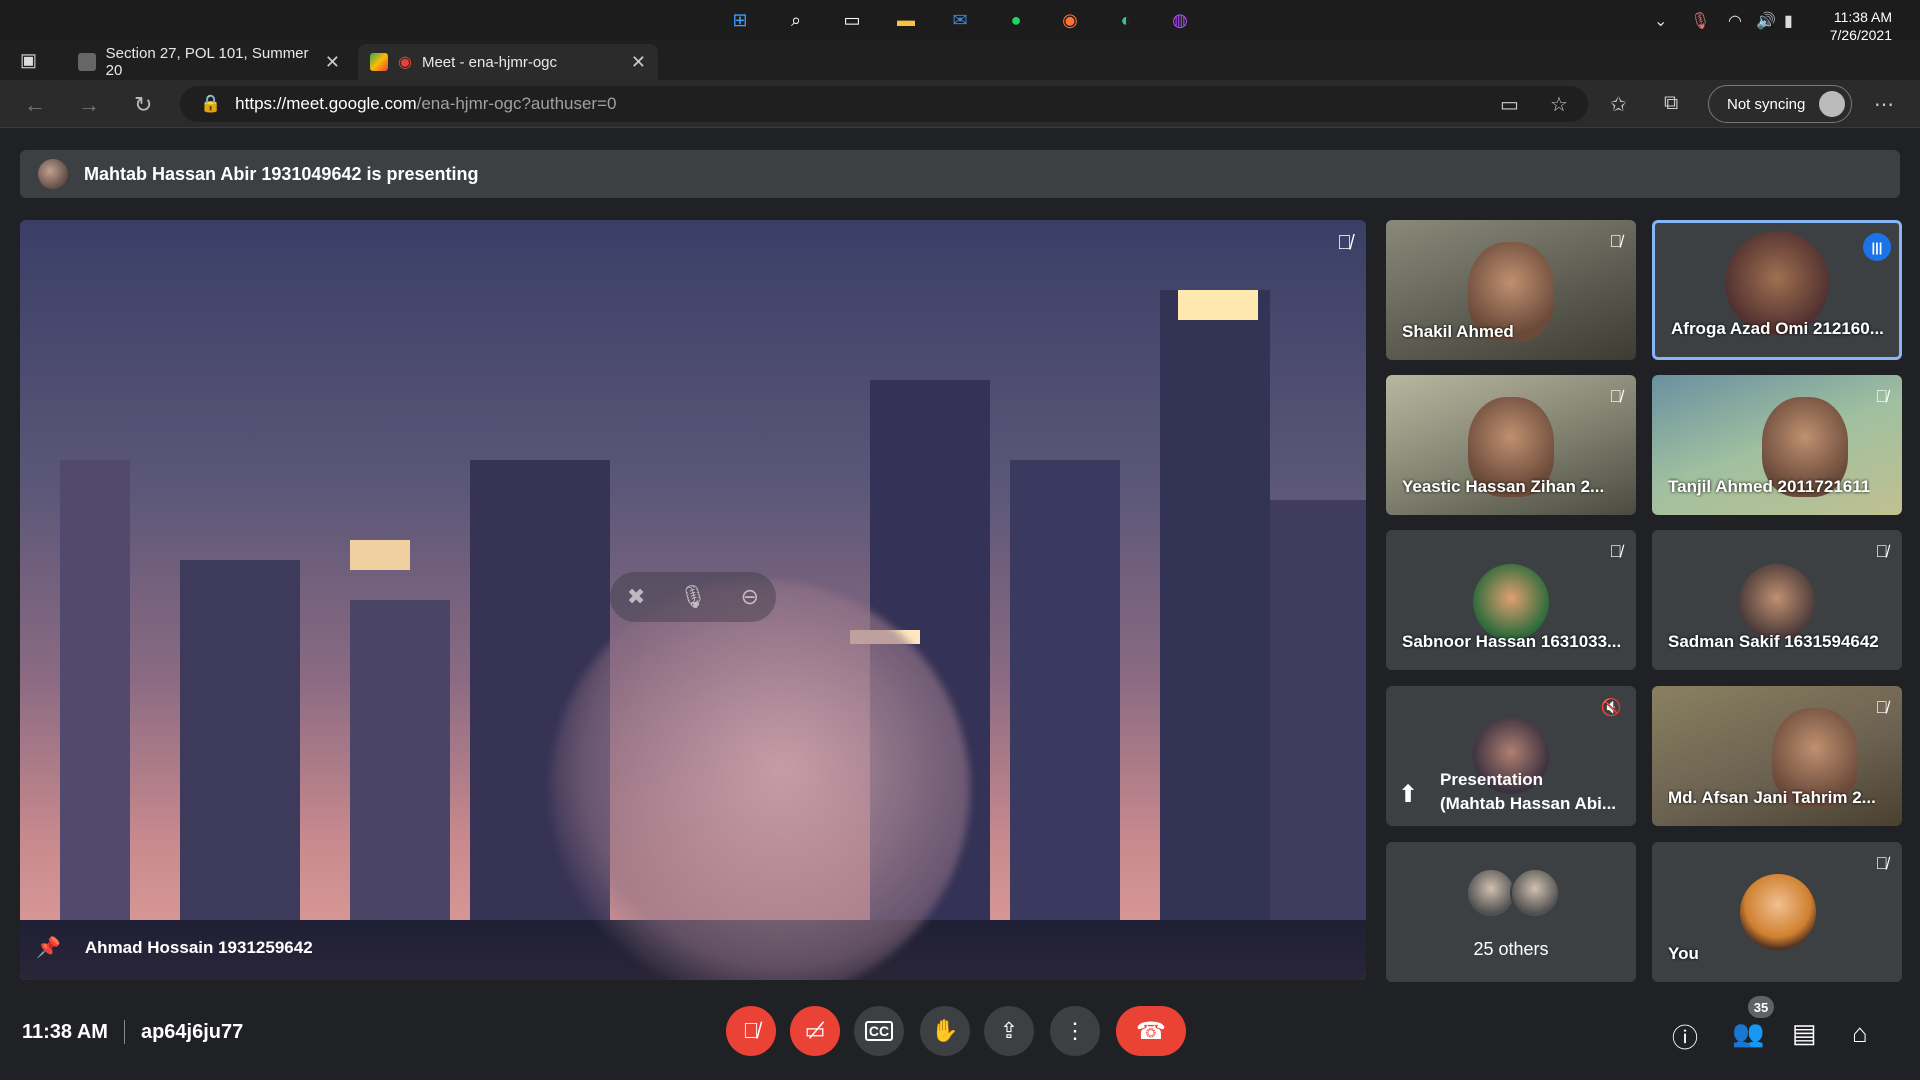 Image resolution: width=1920 pixels, height=1080 pixels. Describe the element at coordinates (1877, 247) in the screenshot. I see `speaking-indicator-icon: |||` at that location.